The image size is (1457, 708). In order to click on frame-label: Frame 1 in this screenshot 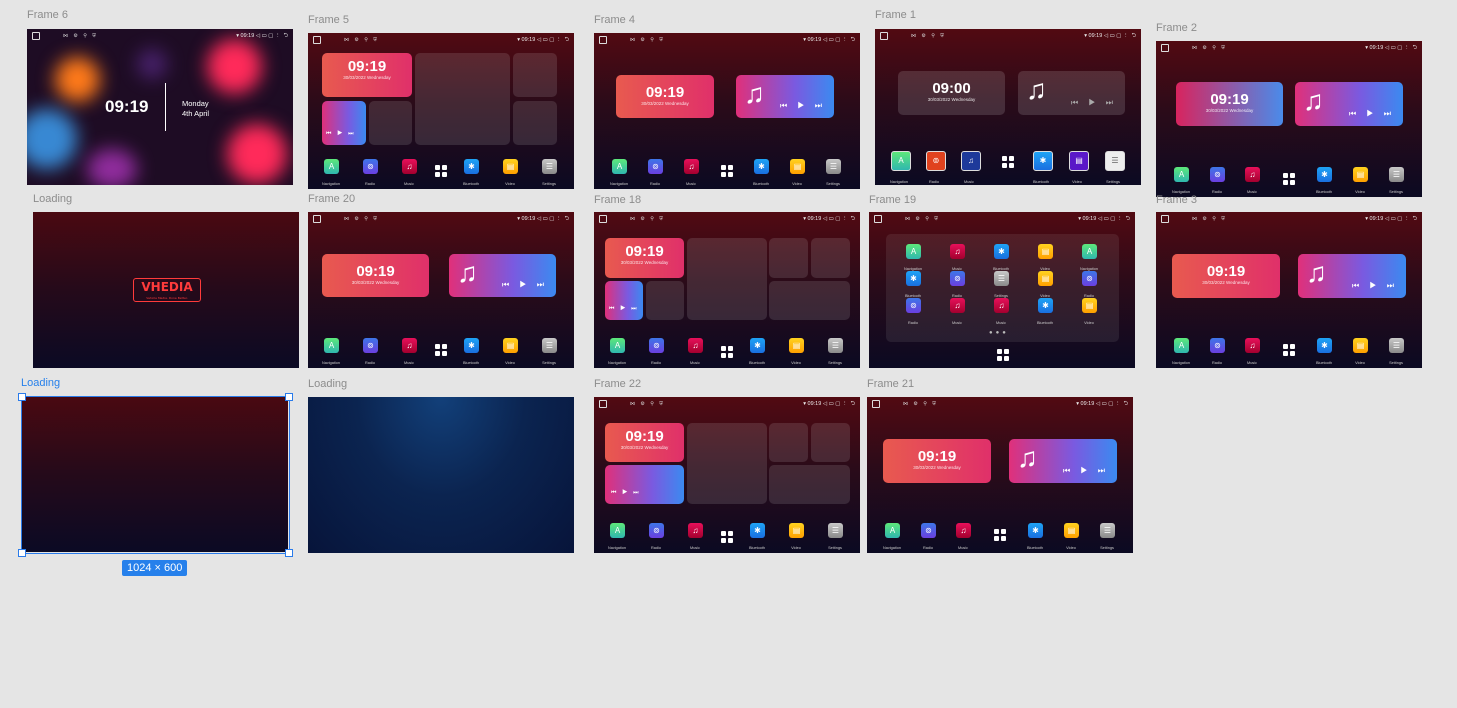, I will do `click(895, 15)`.